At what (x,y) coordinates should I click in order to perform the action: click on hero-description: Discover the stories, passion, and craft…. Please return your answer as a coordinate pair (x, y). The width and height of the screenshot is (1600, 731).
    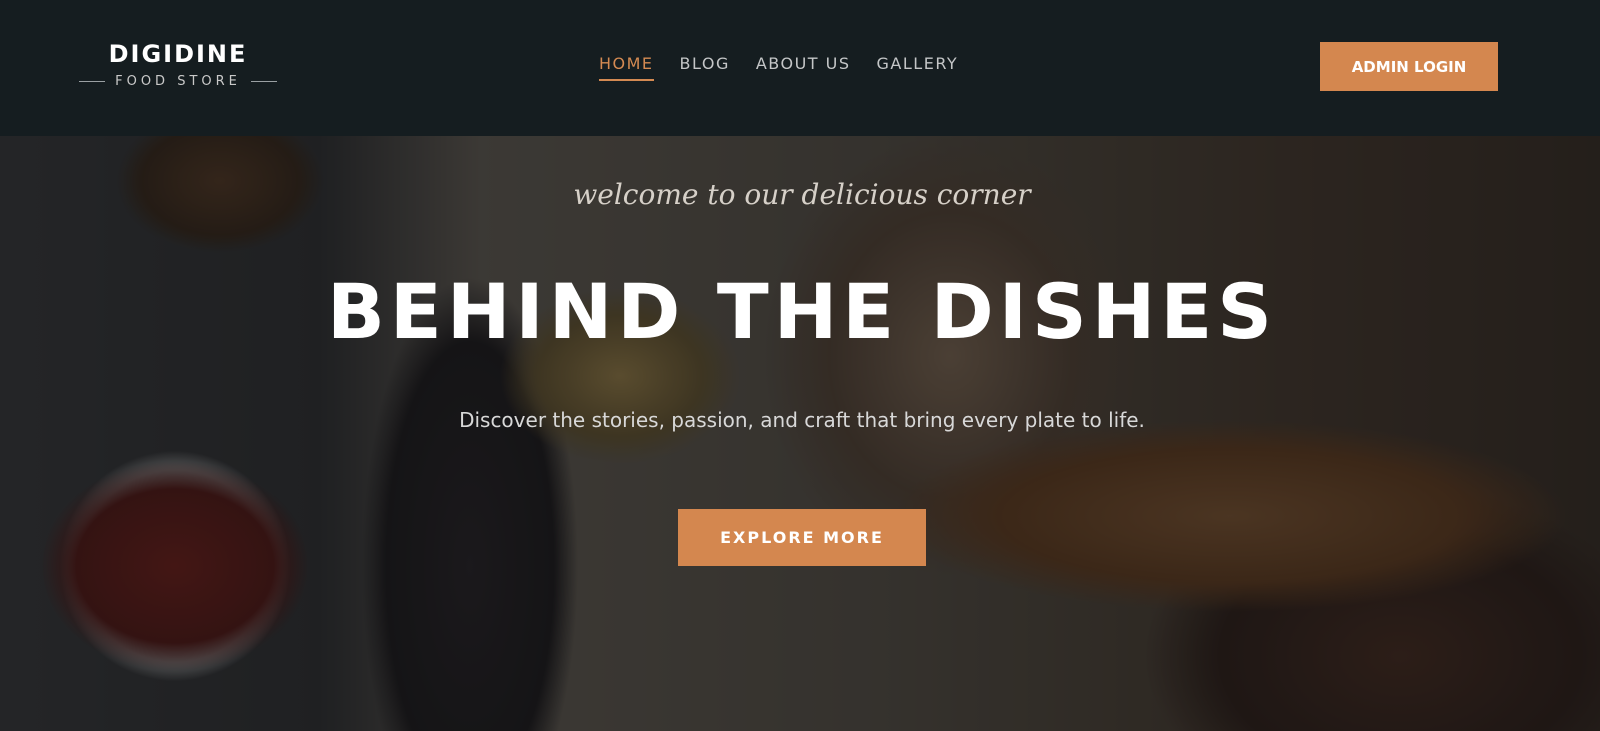
    Looking at the image, I should click on (802, 420).